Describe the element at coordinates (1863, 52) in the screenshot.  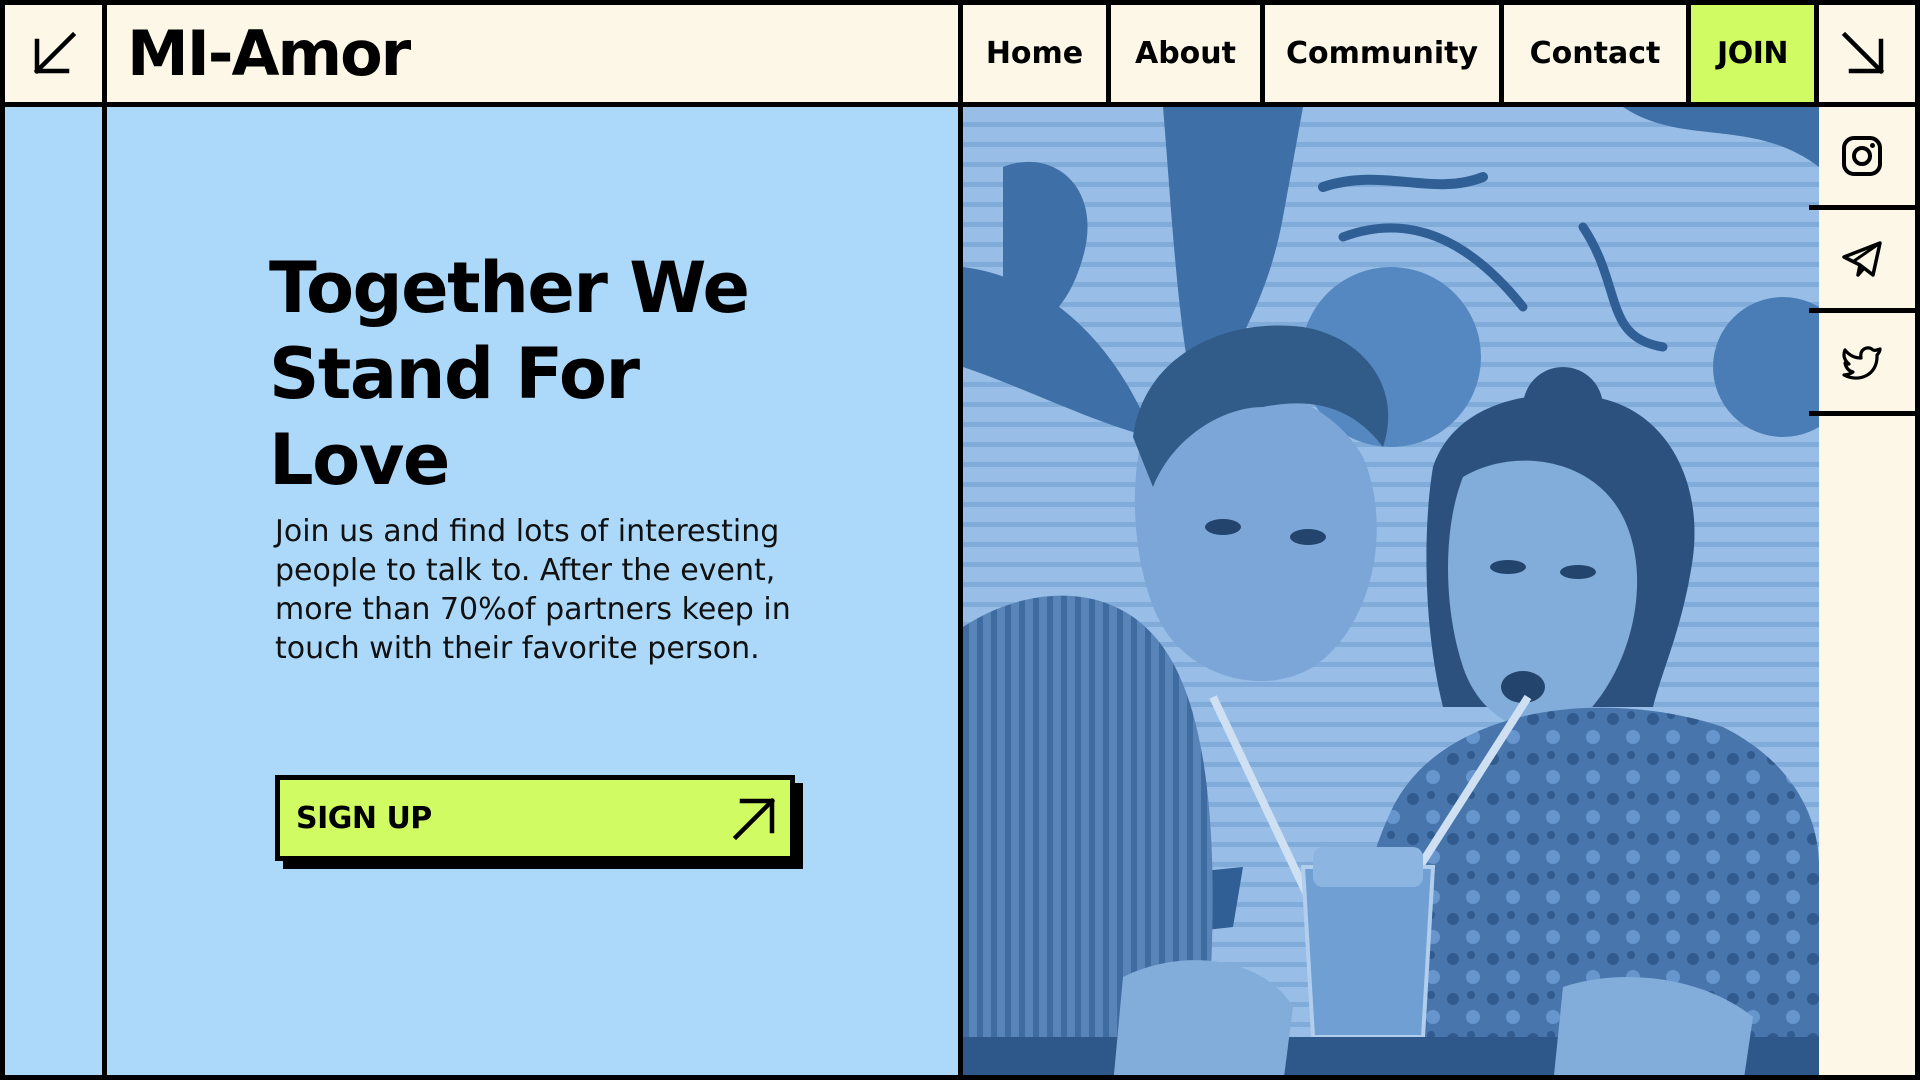
I see `arrow-down-right-icon` at that location.